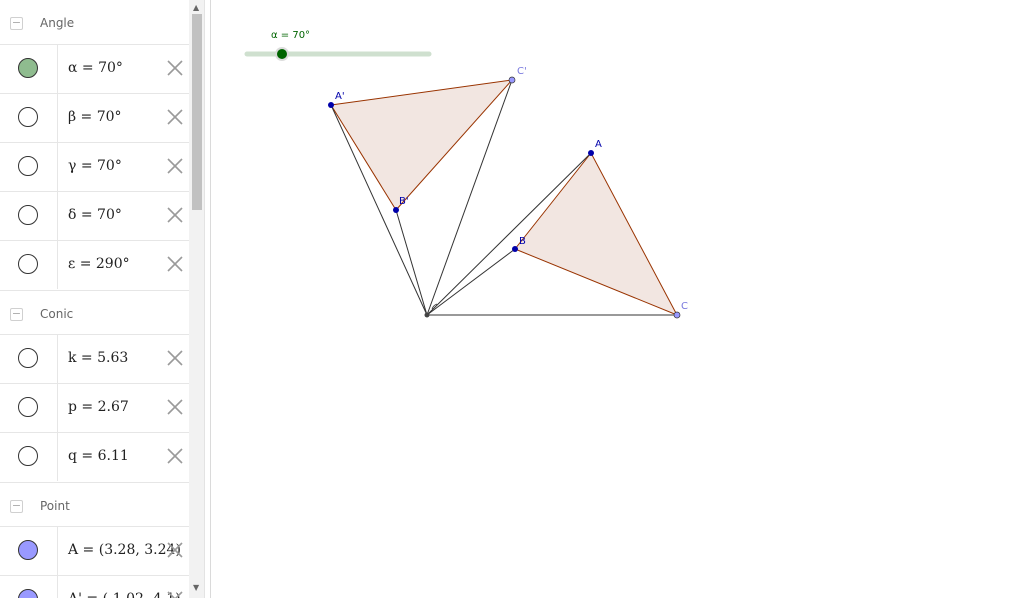 The width and height of the screenshot is (1017, 602). Describe the element at coordinates (196, 588) in the screenshot. I see `scroll-down-arrow: ▼` at that location.